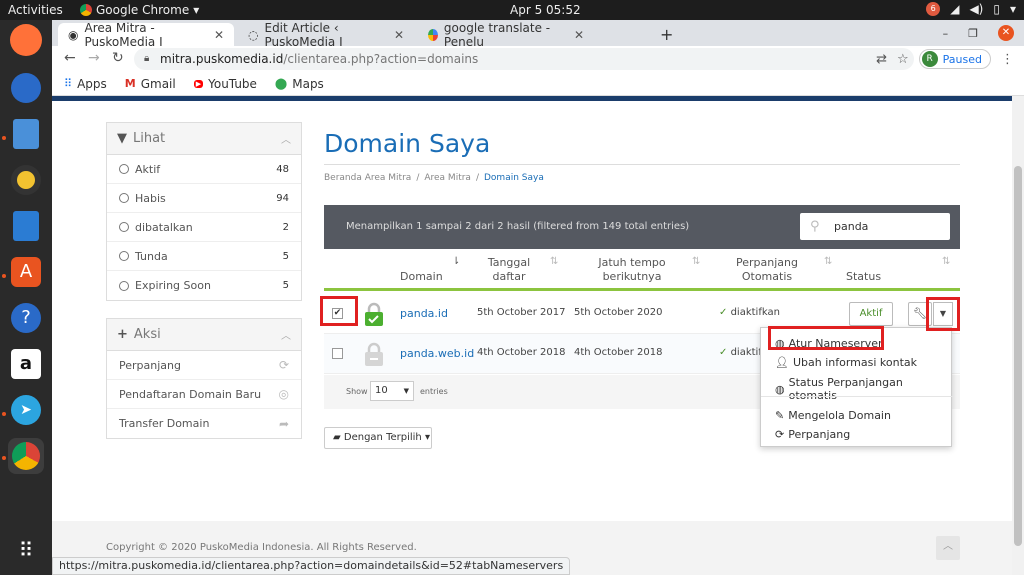  Describe the element at coordinates (204, 139) in the screenshot. I see `filter-panel-header: ▼ Lihat ︿` at that location.